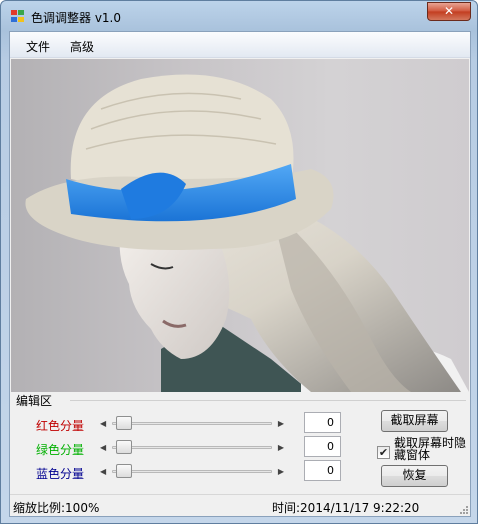 The height and width of the screenshot is (524, 478). Describe the element at coordinates (60, 450) in the screenshot. I see `green-channel-label: 绿色分量` at that location.